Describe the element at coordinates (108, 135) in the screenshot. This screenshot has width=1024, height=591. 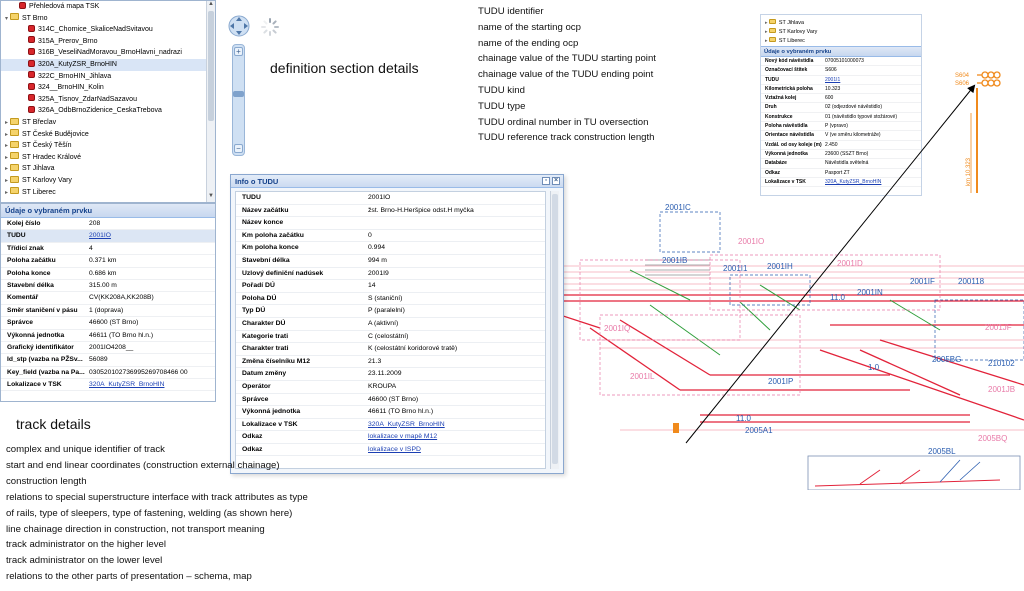
I see `tree-item: ▸ ST České Budějovice` at that location.